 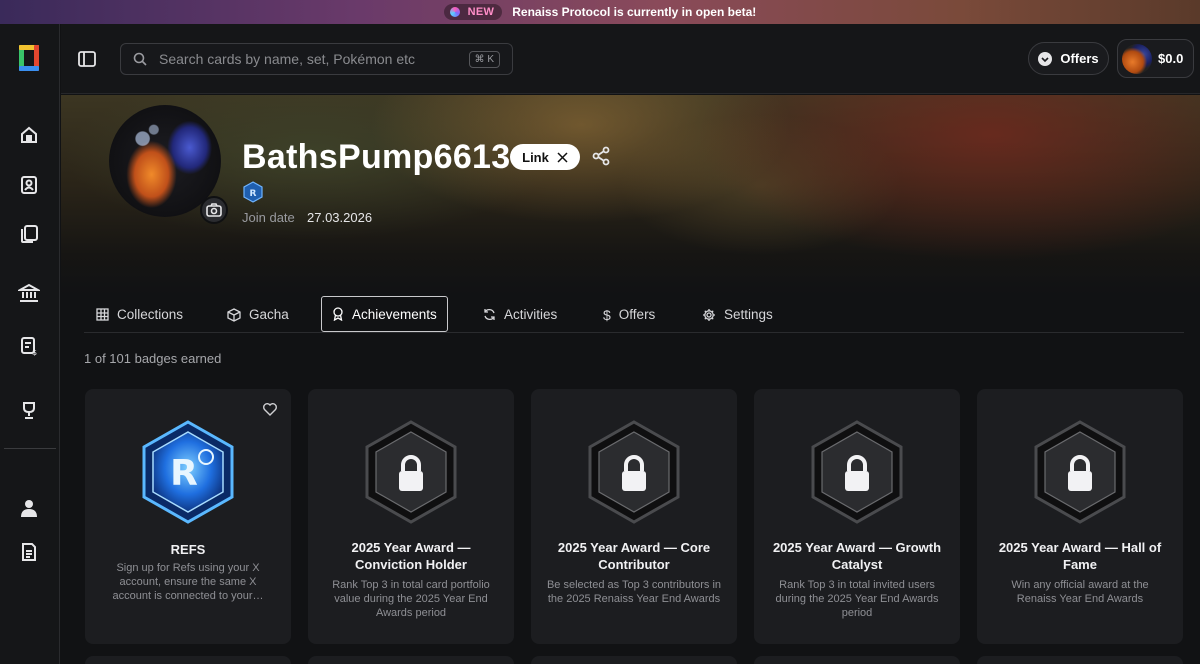 What do you see at coordinates (1079, 58) in the screenshot?
I see `offers-label: Offers` at bounding box center [1079, 58].